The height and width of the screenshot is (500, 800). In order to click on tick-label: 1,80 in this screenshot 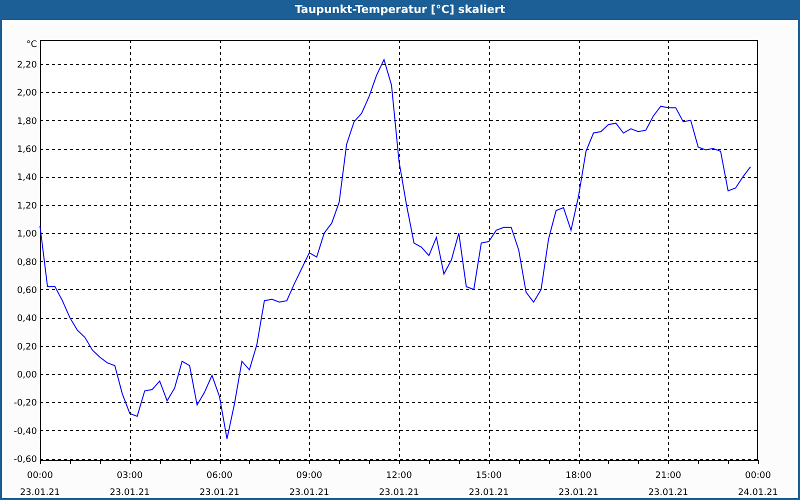, I will do `click(26, 121)`.